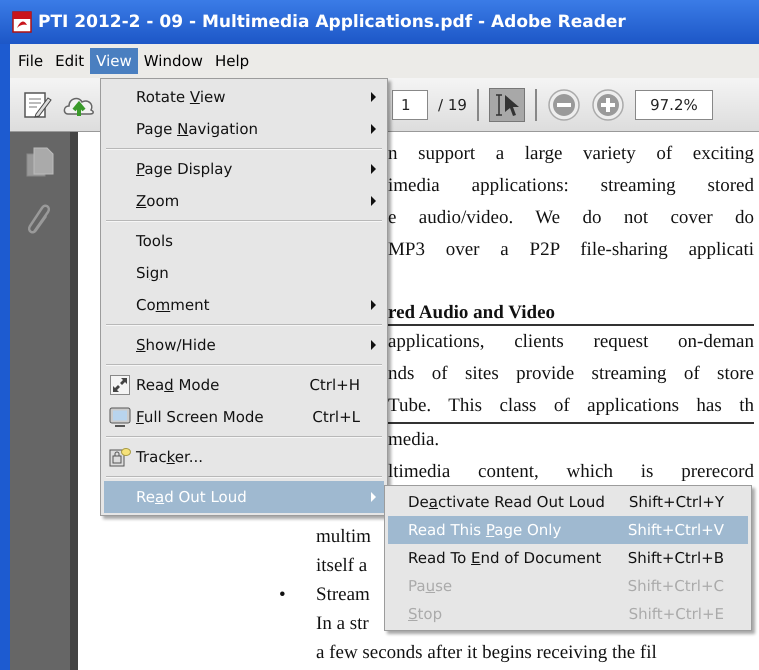 The height and width of the screenshot is (670, 759). What do you see at coordinates (244, 417) in the screenshot?
I see `menu-item: Full Screen Mode Ctrl+L` at bounding box center [244, 417].